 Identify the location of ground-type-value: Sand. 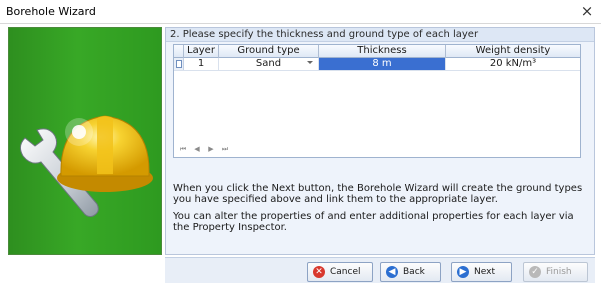
(268, 63).